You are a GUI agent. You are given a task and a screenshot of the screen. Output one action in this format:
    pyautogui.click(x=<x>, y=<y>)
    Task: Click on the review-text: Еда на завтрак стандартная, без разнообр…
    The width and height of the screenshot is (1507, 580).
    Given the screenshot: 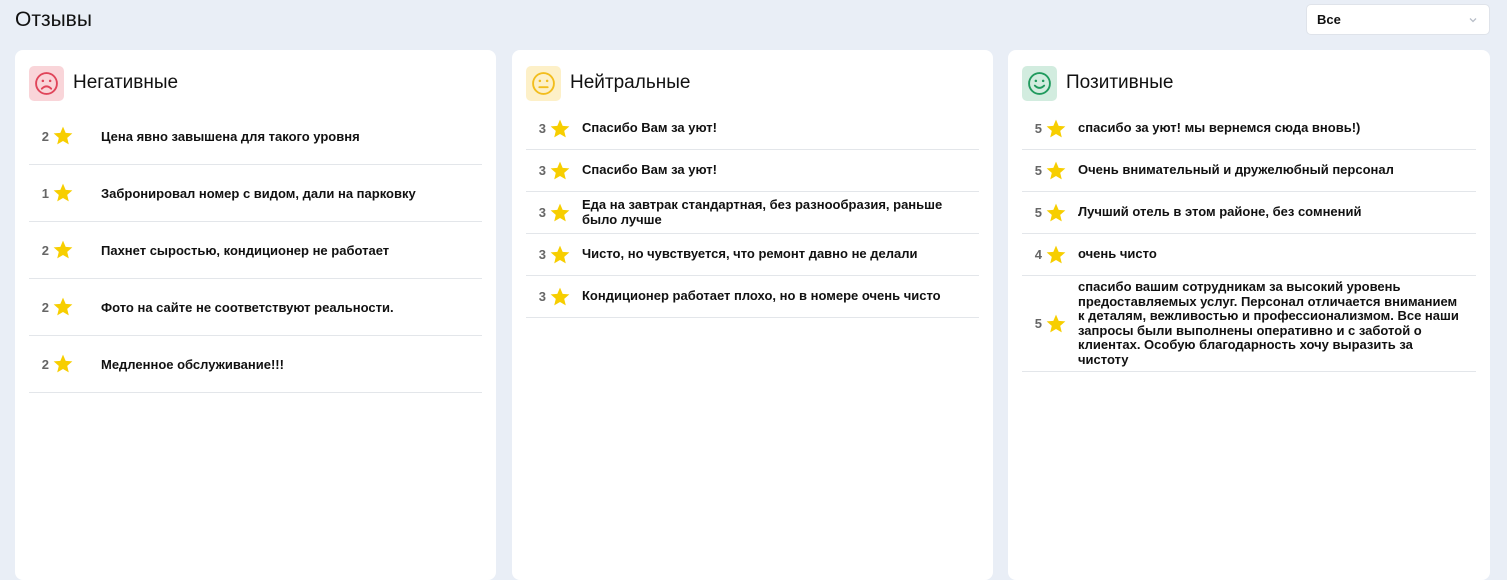 What is the action you would take?
    pyautogui.click(x=762, y=212)
    